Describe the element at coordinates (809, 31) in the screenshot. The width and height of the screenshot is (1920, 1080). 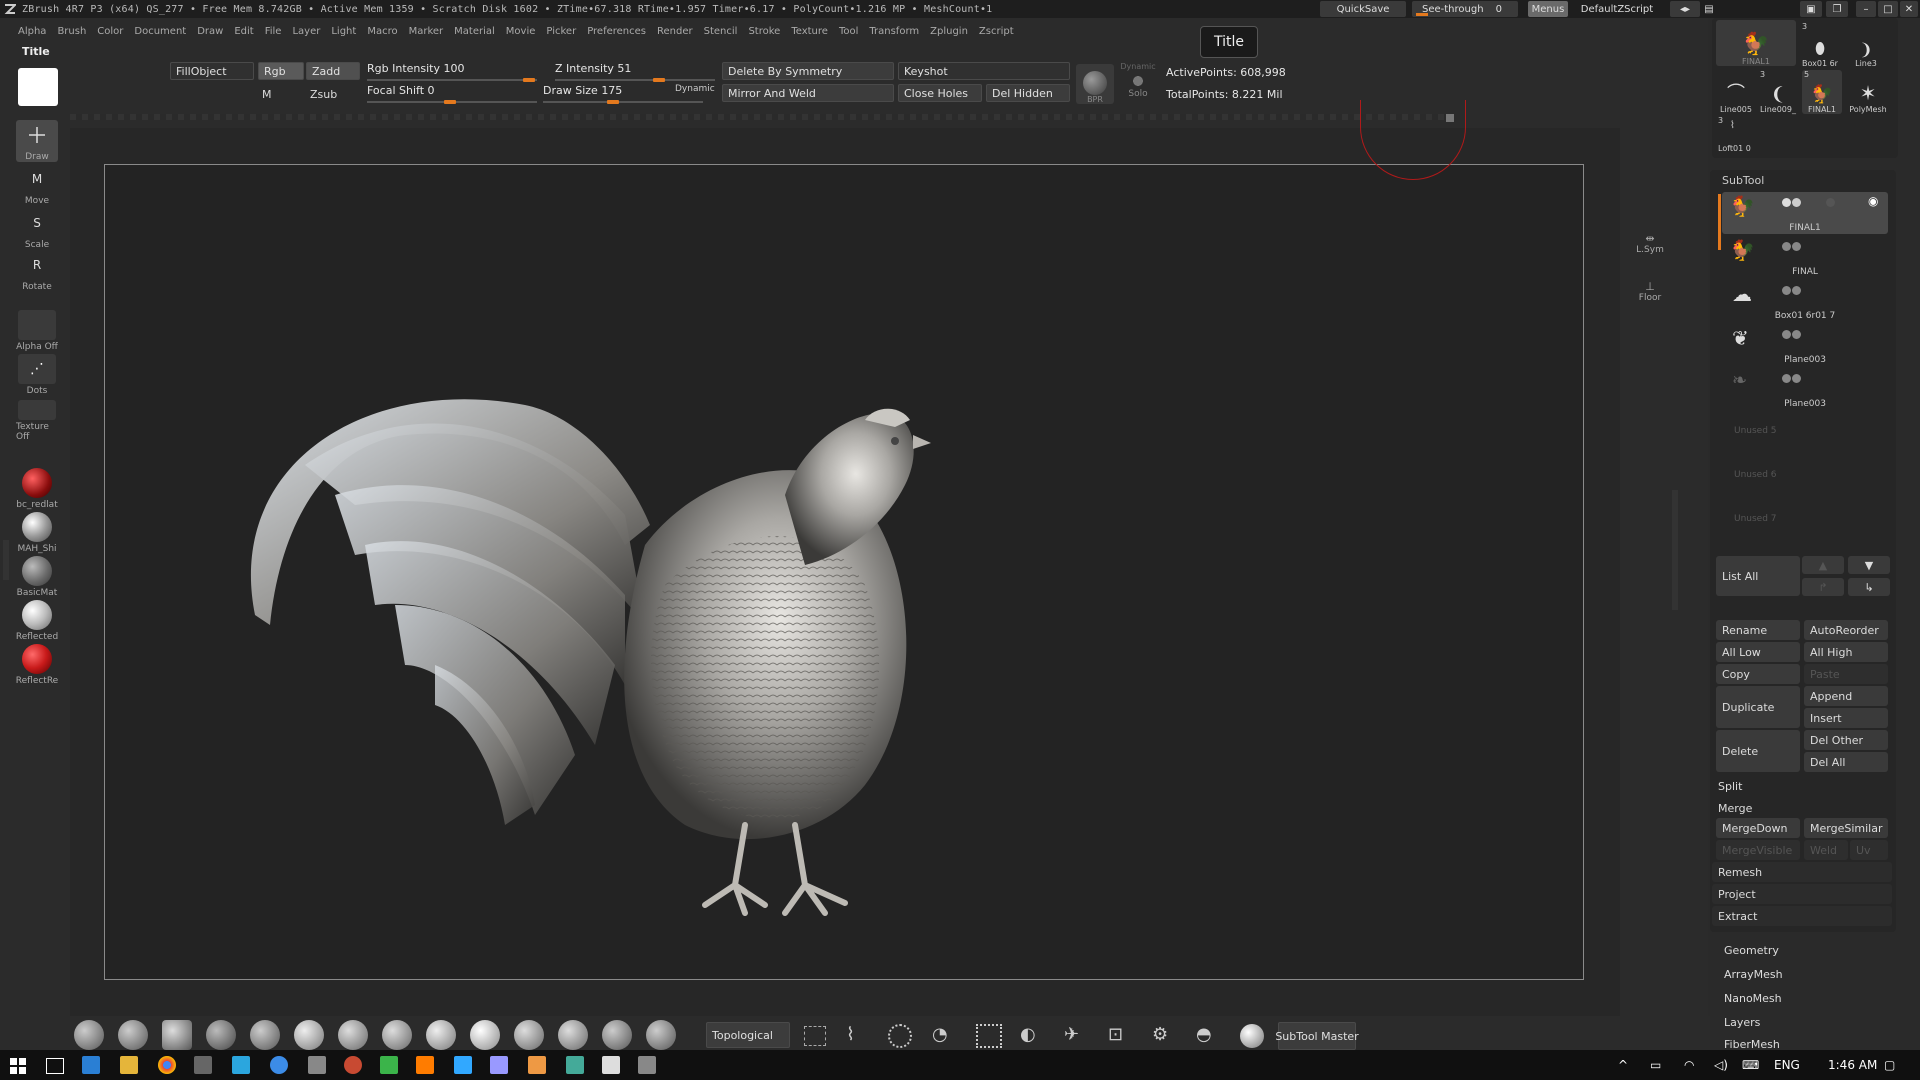
I see `menu-texture: Texture` at that location.